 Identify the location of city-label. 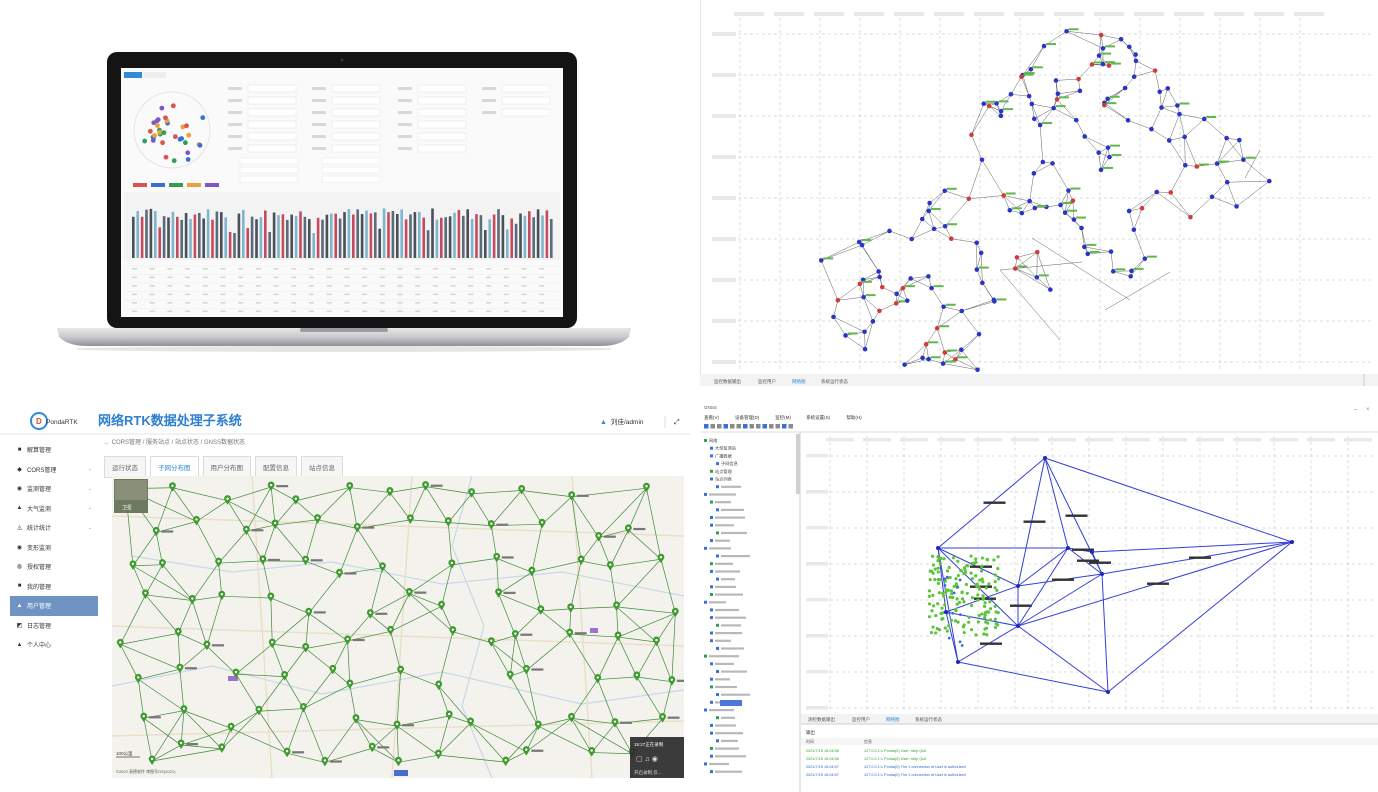
(580, 633).